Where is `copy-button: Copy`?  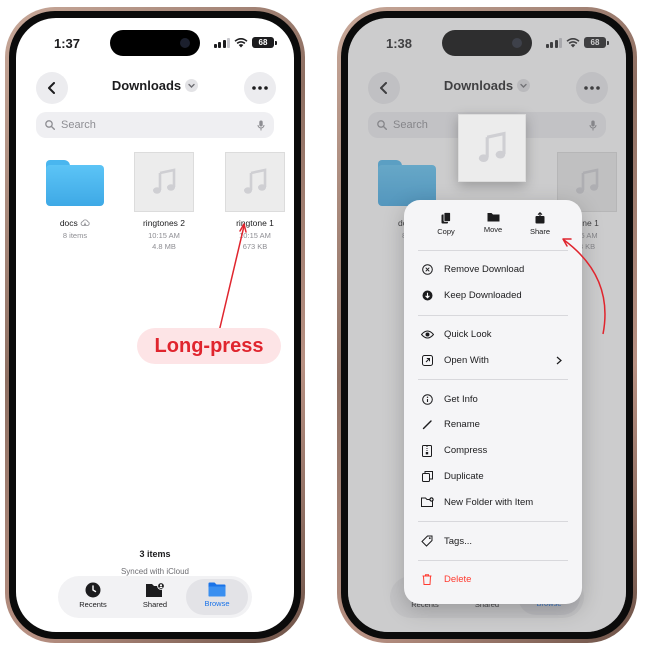
copy-button: Copy is located at coordinates (446, 228).